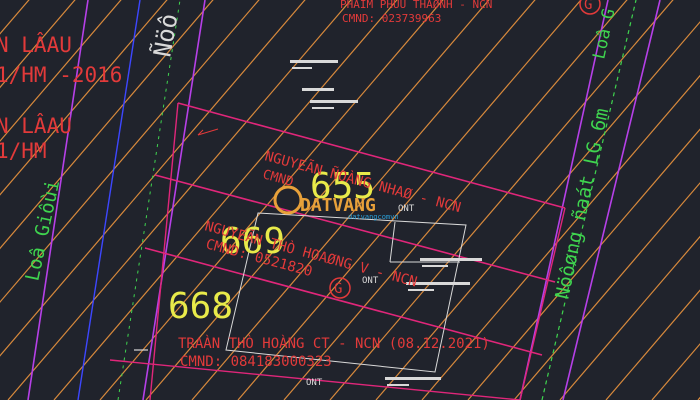 The height and width of the screenshot is (400, 700). What do you see at coordinates (164, 251) in the screenshot?
I see `parcel-side-left` at bounding box center [164, 251].